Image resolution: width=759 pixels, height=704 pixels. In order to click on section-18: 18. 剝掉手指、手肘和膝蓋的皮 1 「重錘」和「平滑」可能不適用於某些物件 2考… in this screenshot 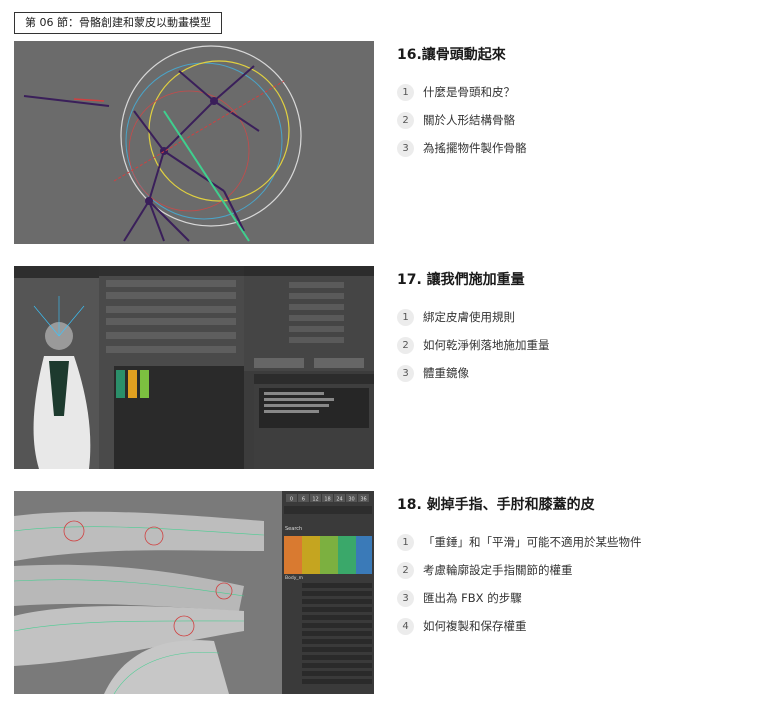, I will do `click(572, 569)`.